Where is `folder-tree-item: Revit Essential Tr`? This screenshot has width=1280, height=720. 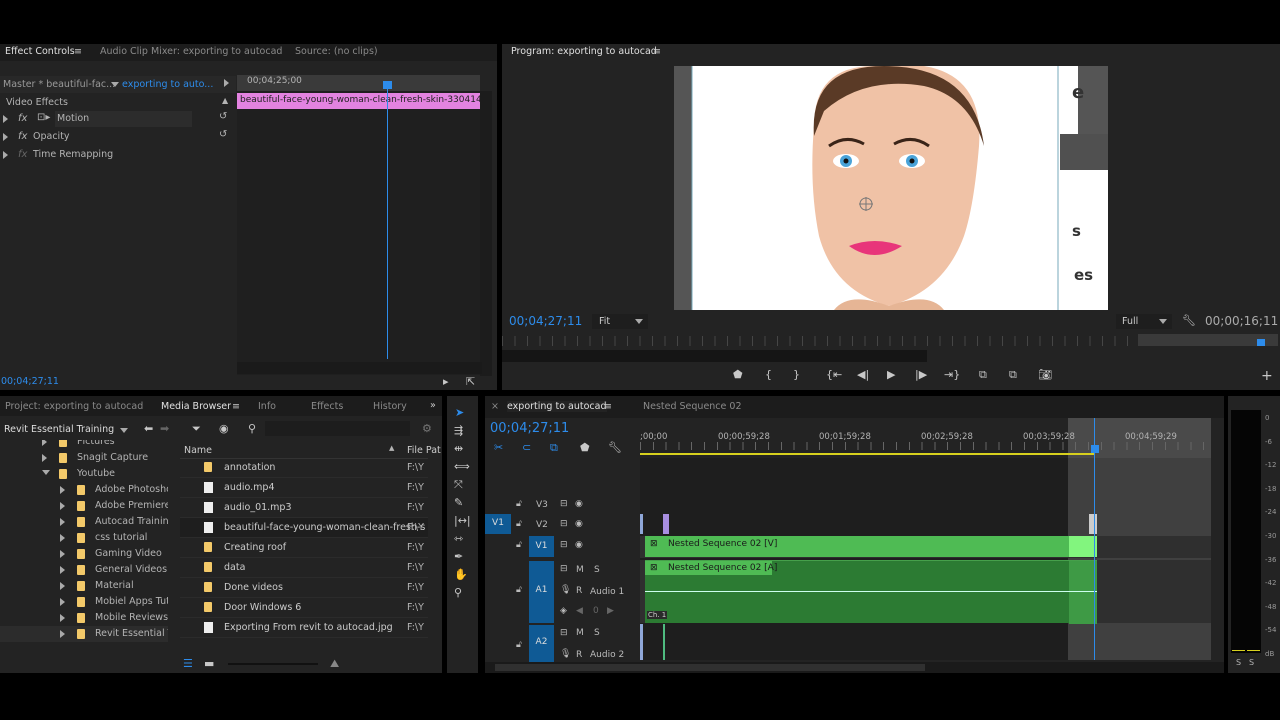
folder-tree-item: Revit Essential Tr is located at coordinates (84, 634).